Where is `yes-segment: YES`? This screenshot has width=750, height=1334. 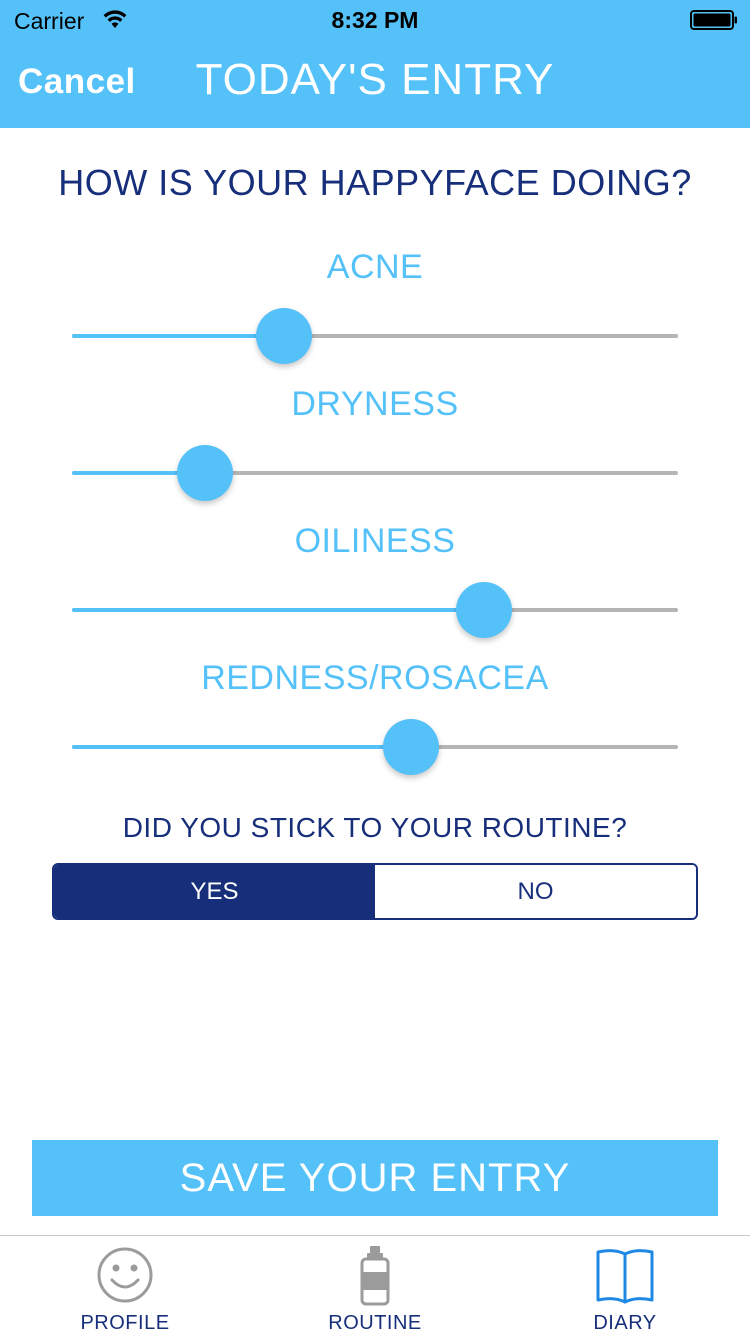 yes-segment: YES is located at coordinates (214, 891).